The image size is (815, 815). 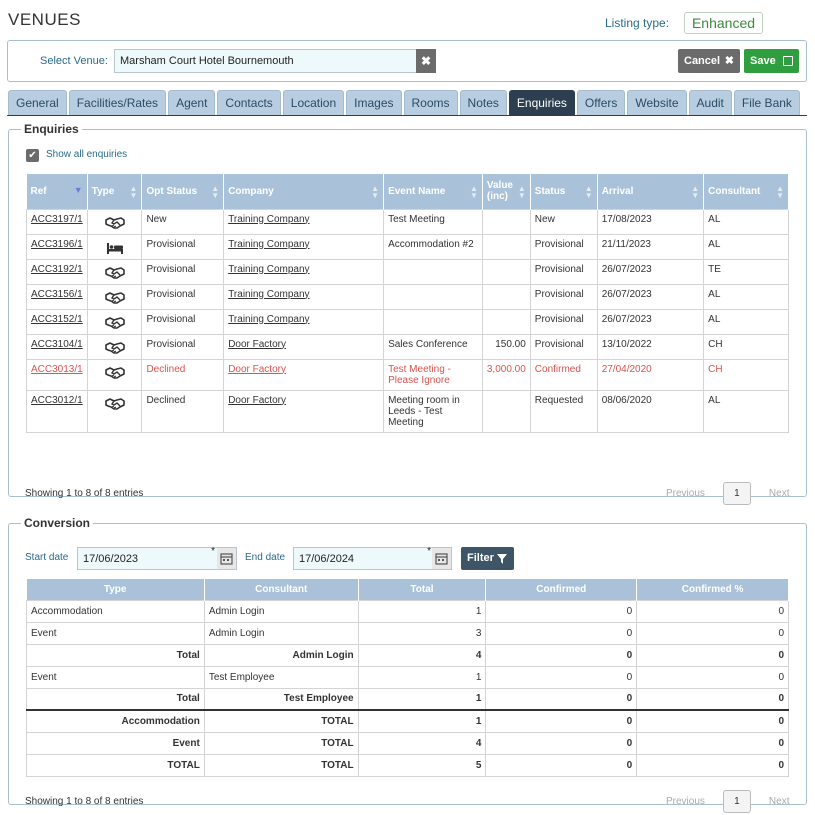 I want to click on cell-arrival: 21/11/2023, so click(x=650, y=246).